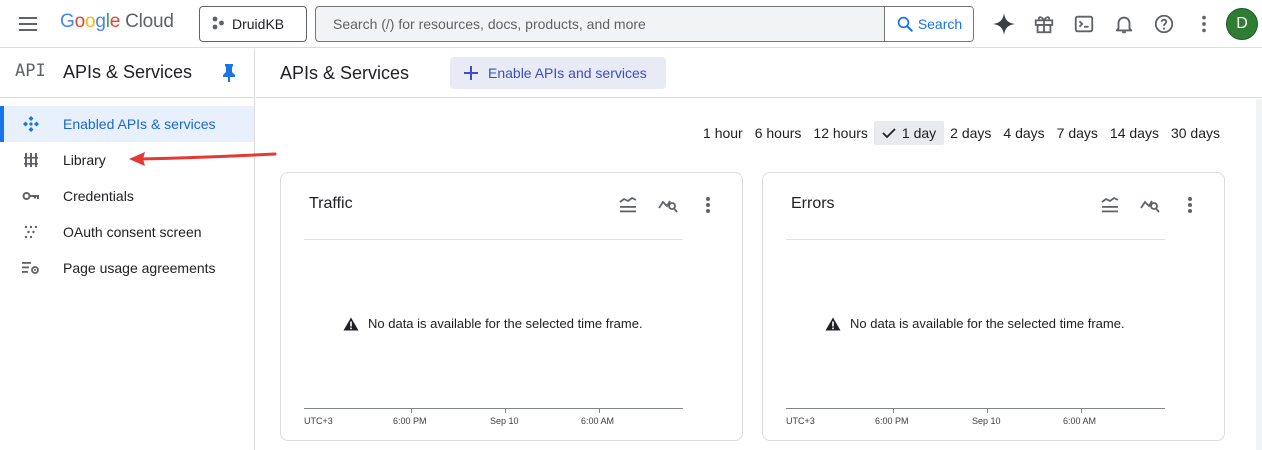 This screenshot has height=450, width=1262. What do you see at coordinates (98, 196) in the screenshot?
I see `sidebar-item-label: Credentials` at bounding box center [98, 196].